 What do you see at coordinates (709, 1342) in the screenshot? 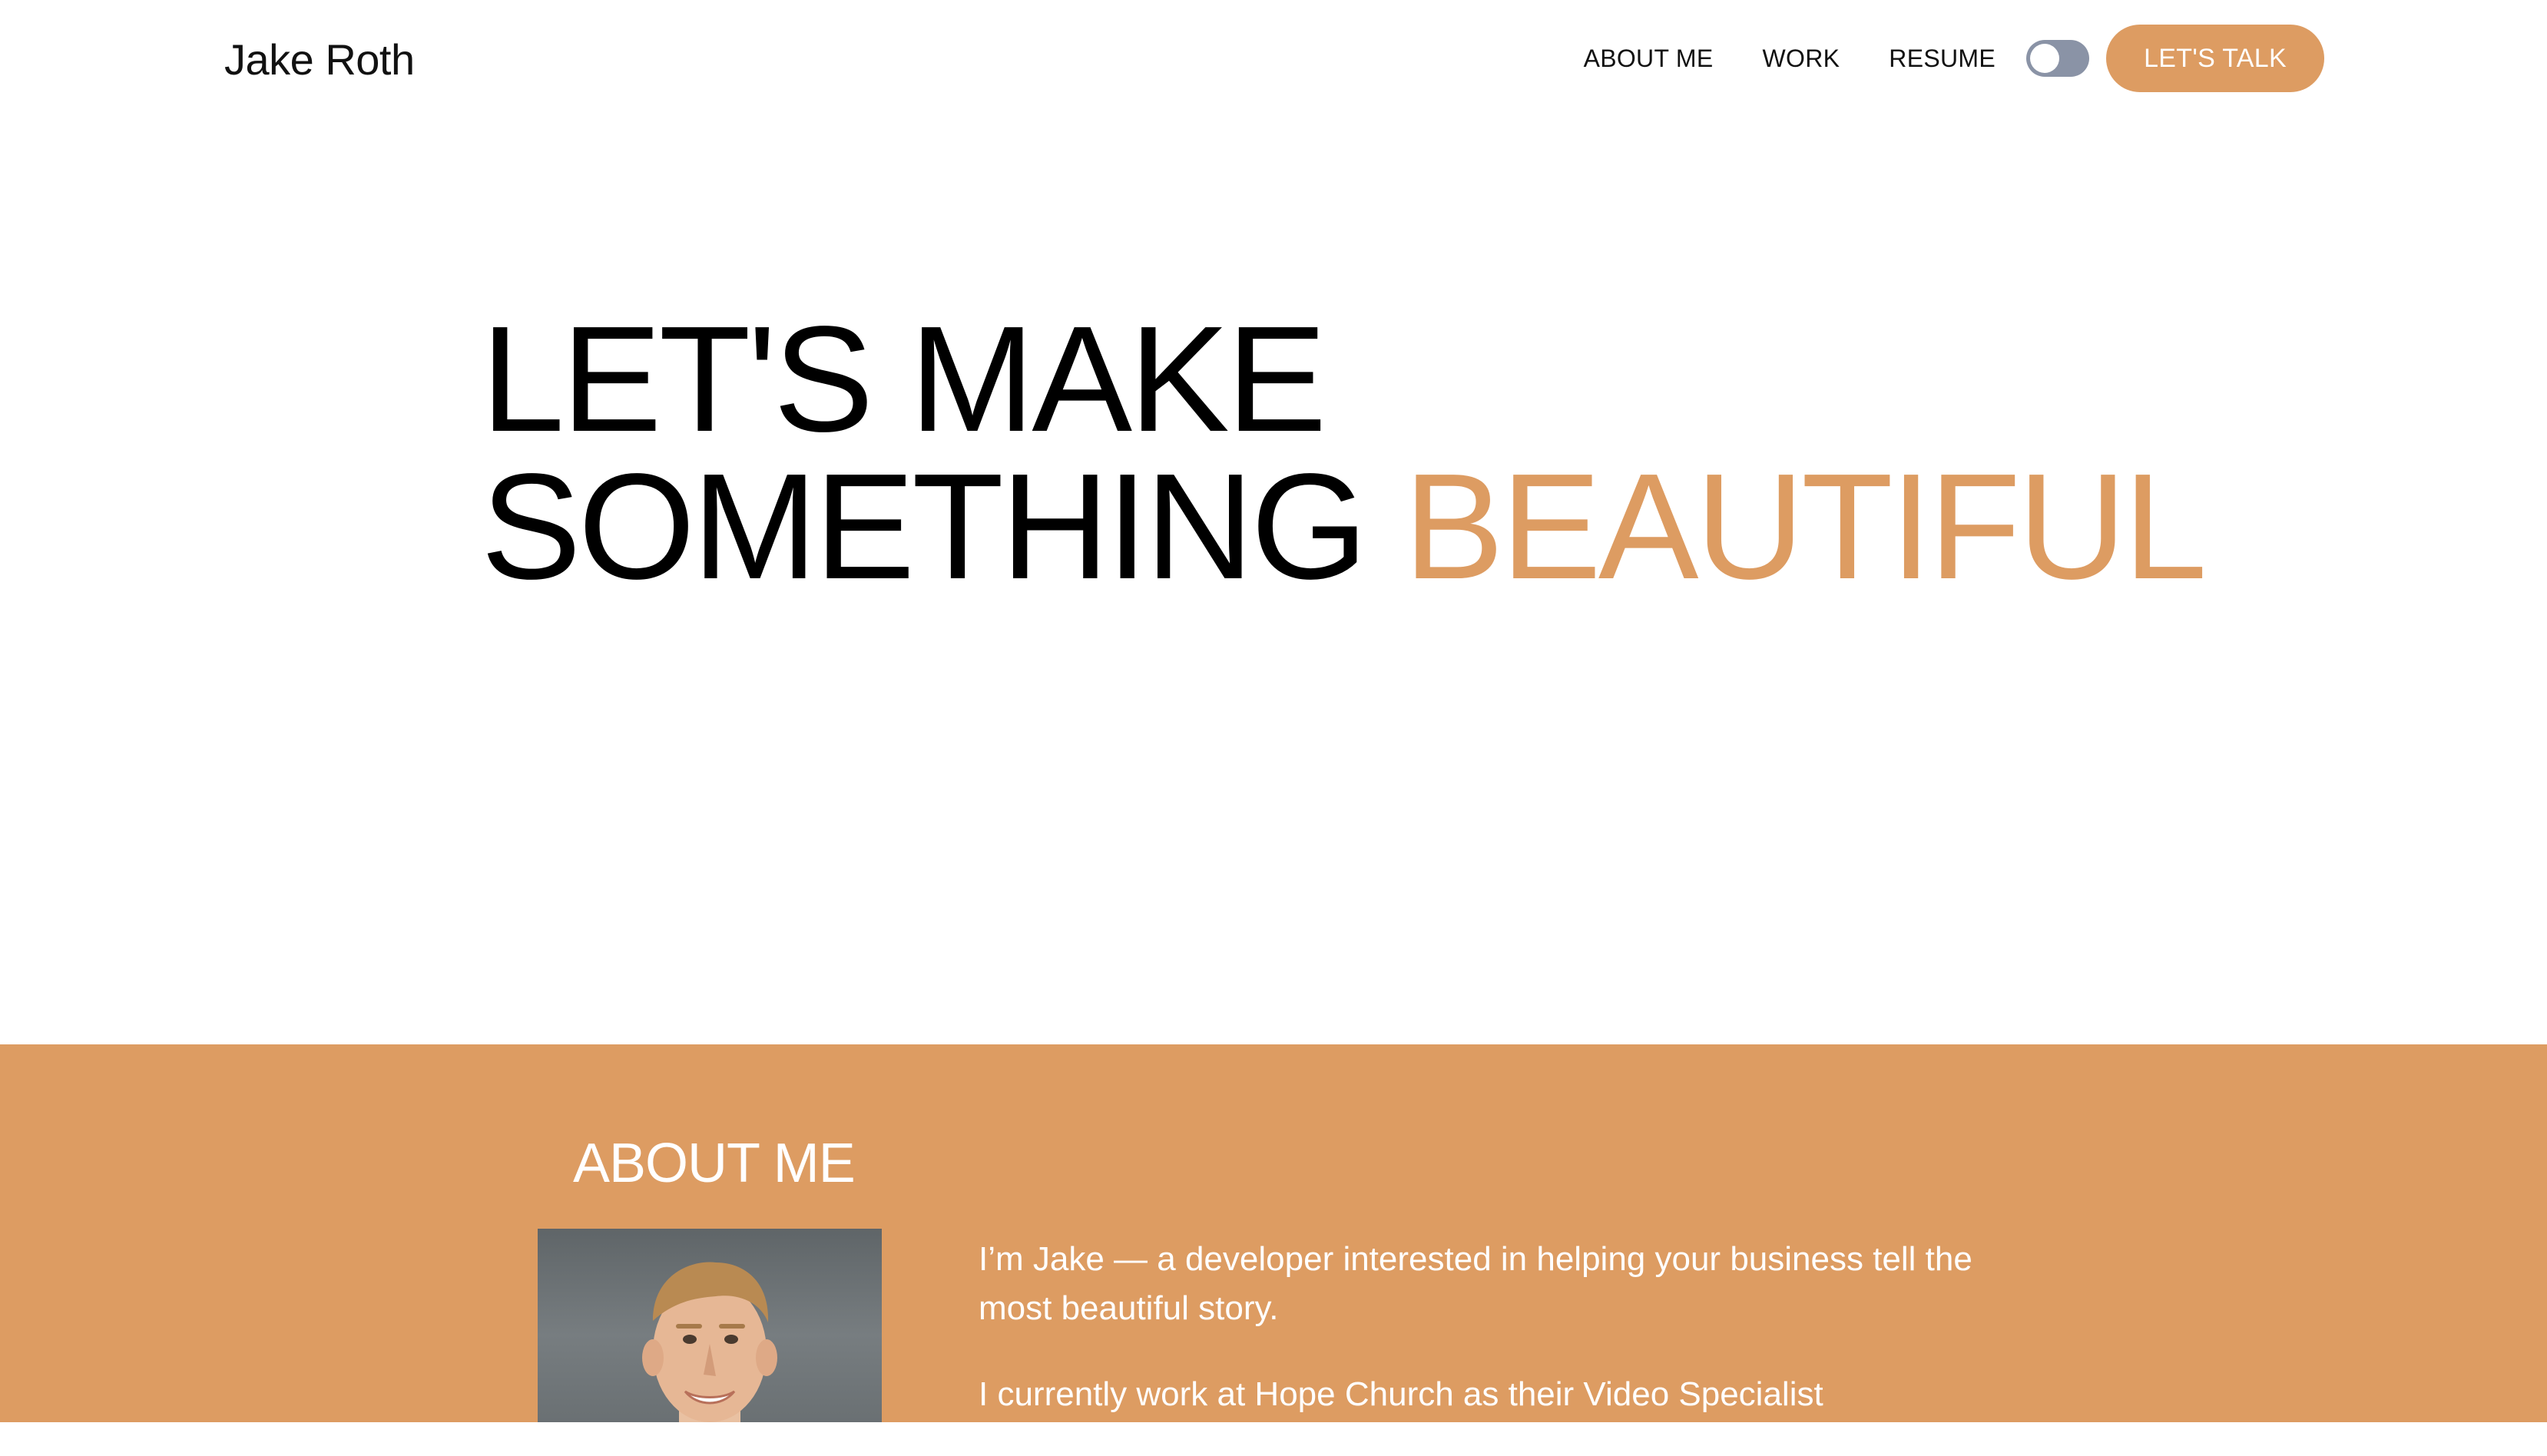
I see `portrait-illustration` at bounding box center [709, 1342].